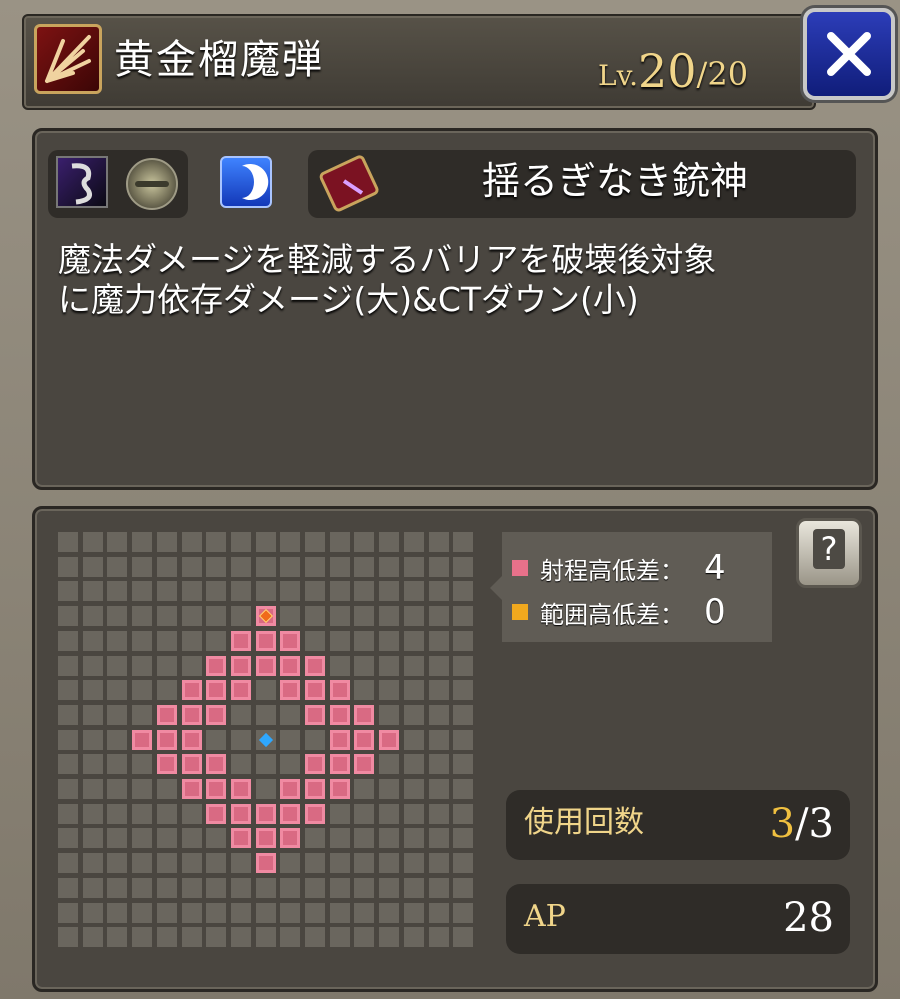 The width and height of the screenshot is (900, 999). What do you see at coordinates (829, 553) in the screenshot?
I see `help-button: ?` at bounding box center [829, 553].